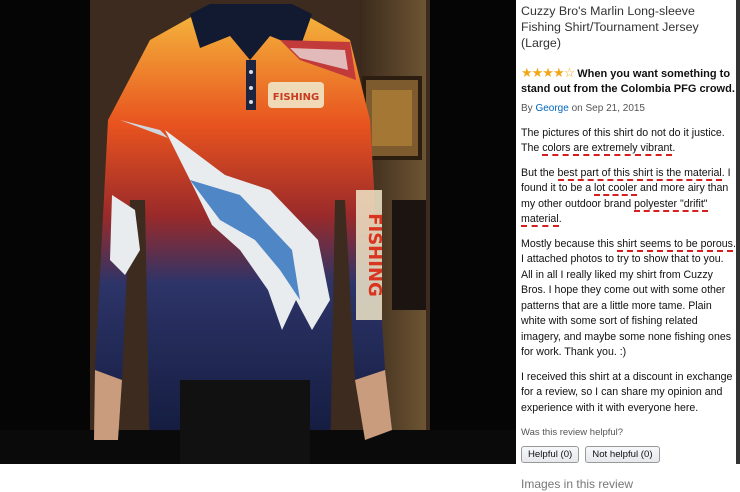 The width and height of the screenshot is (740, 492). What do you see at coordinates (550, 454) in the screenshot?
I see `helpful-button: Helpful (0)` at bounding box center [550, 454].